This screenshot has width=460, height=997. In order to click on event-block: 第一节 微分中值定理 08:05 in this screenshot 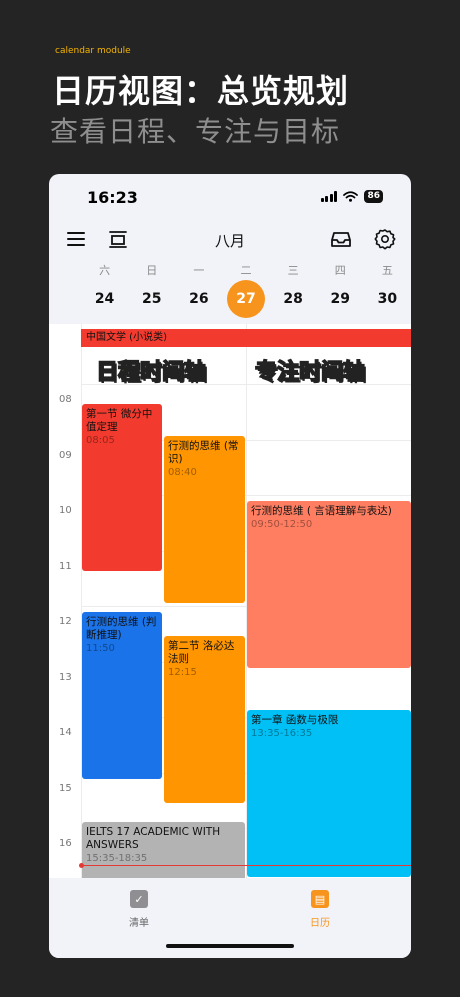, I will do `click(122, 487)`.